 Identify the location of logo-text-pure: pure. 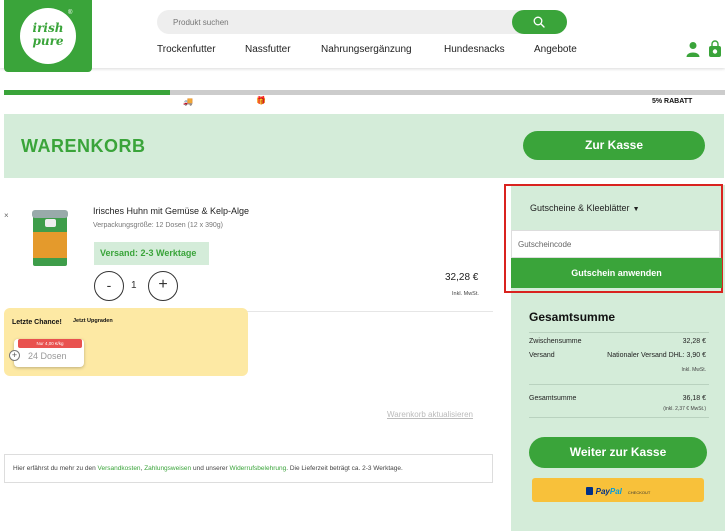
(48, 41).